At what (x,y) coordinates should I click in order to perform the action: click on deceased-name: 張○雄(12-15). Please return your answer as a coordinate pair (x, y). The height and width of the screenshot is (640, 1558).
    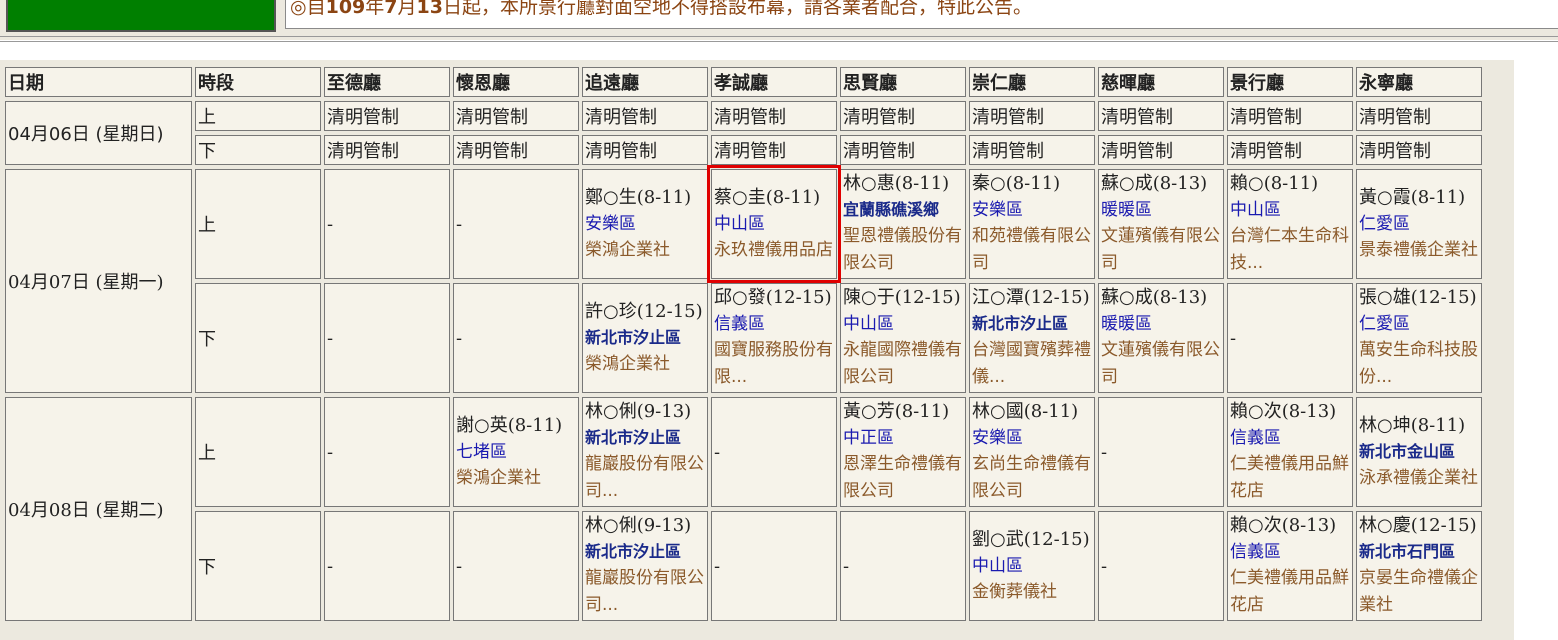
    Looking at the image, I should click on (1418, 297).